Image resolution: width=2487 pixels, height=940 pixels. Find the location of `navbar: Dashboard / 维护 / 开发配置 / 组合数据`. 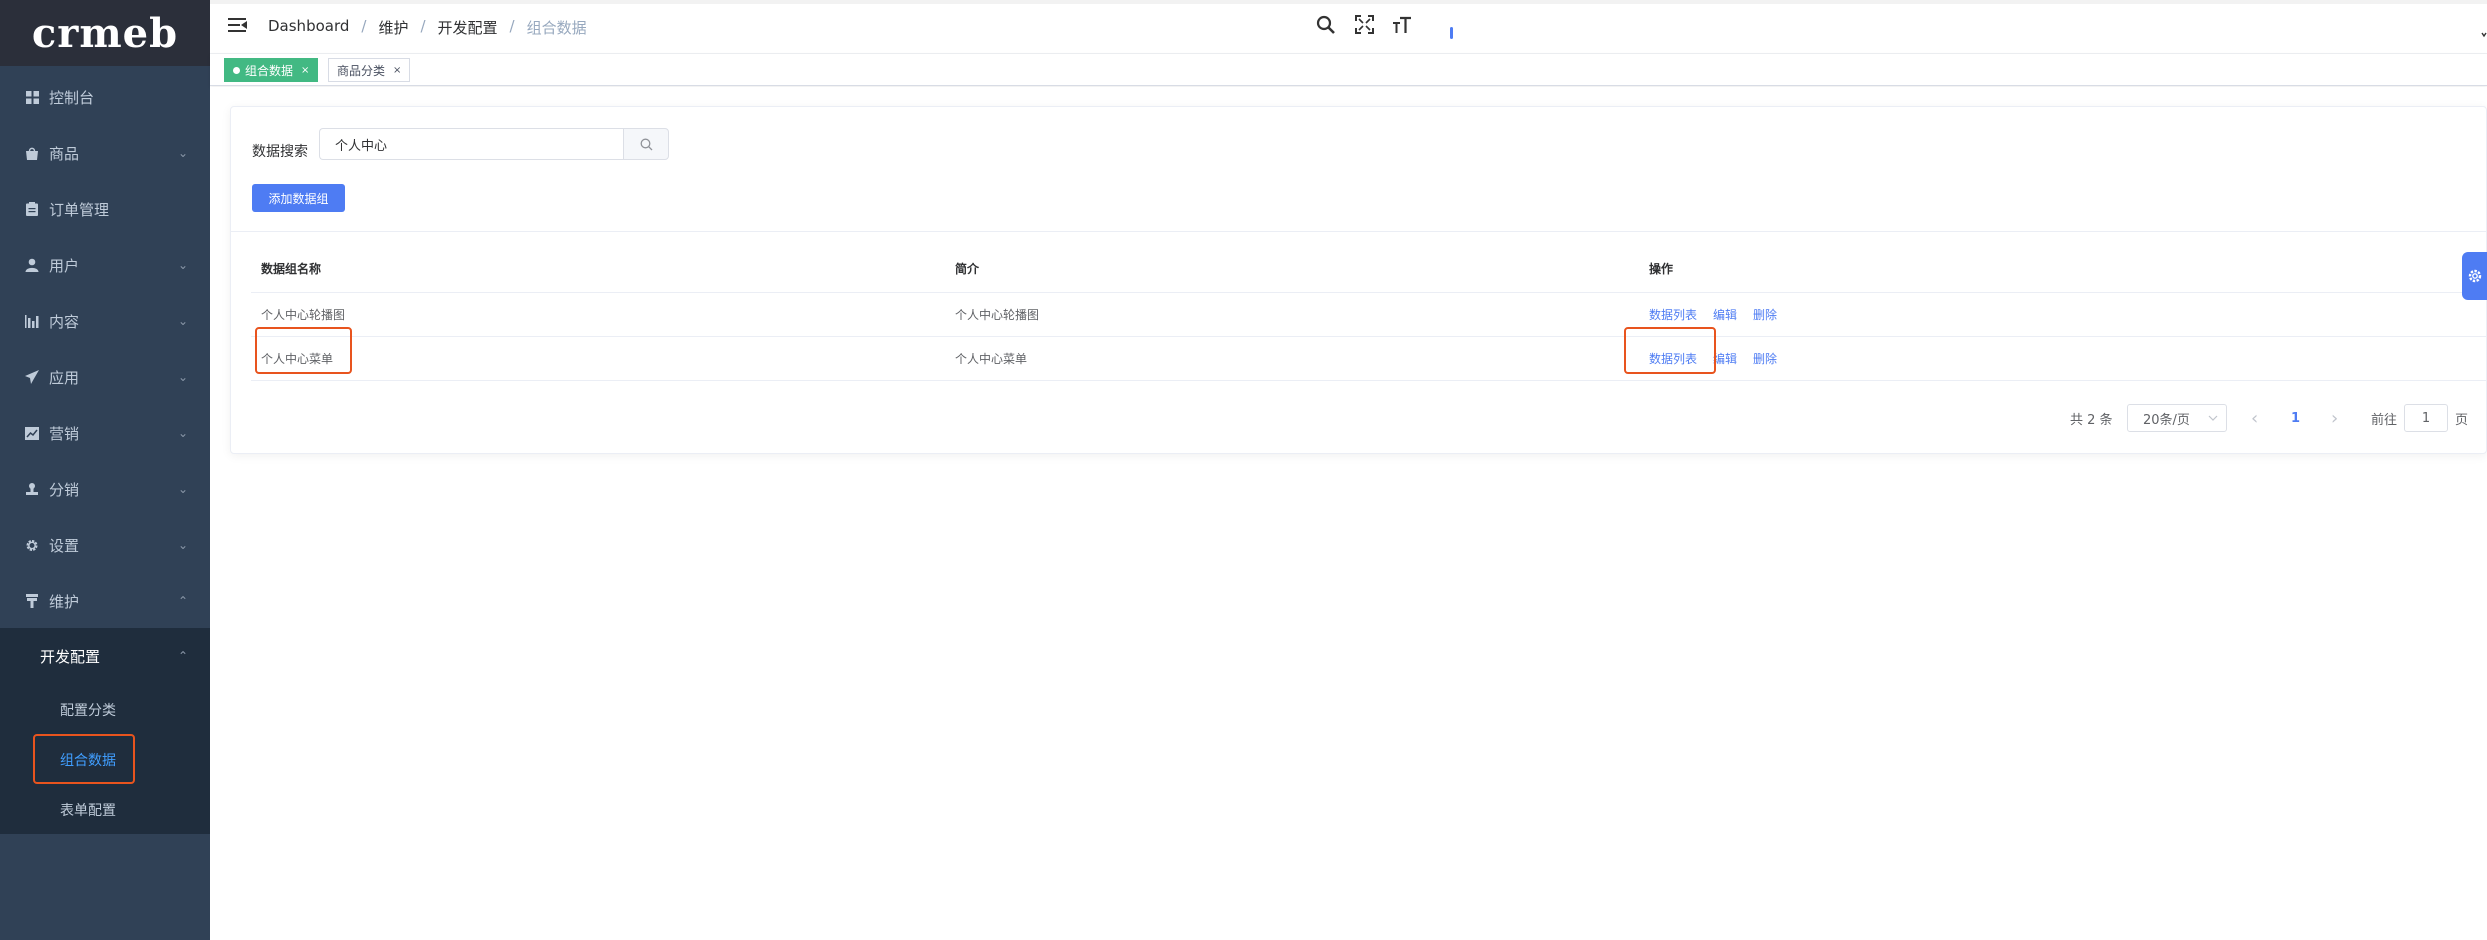

navbar: Dashboard / 维护 / 开发配置 / 组合数据 is located at coordinates (1348, 27).